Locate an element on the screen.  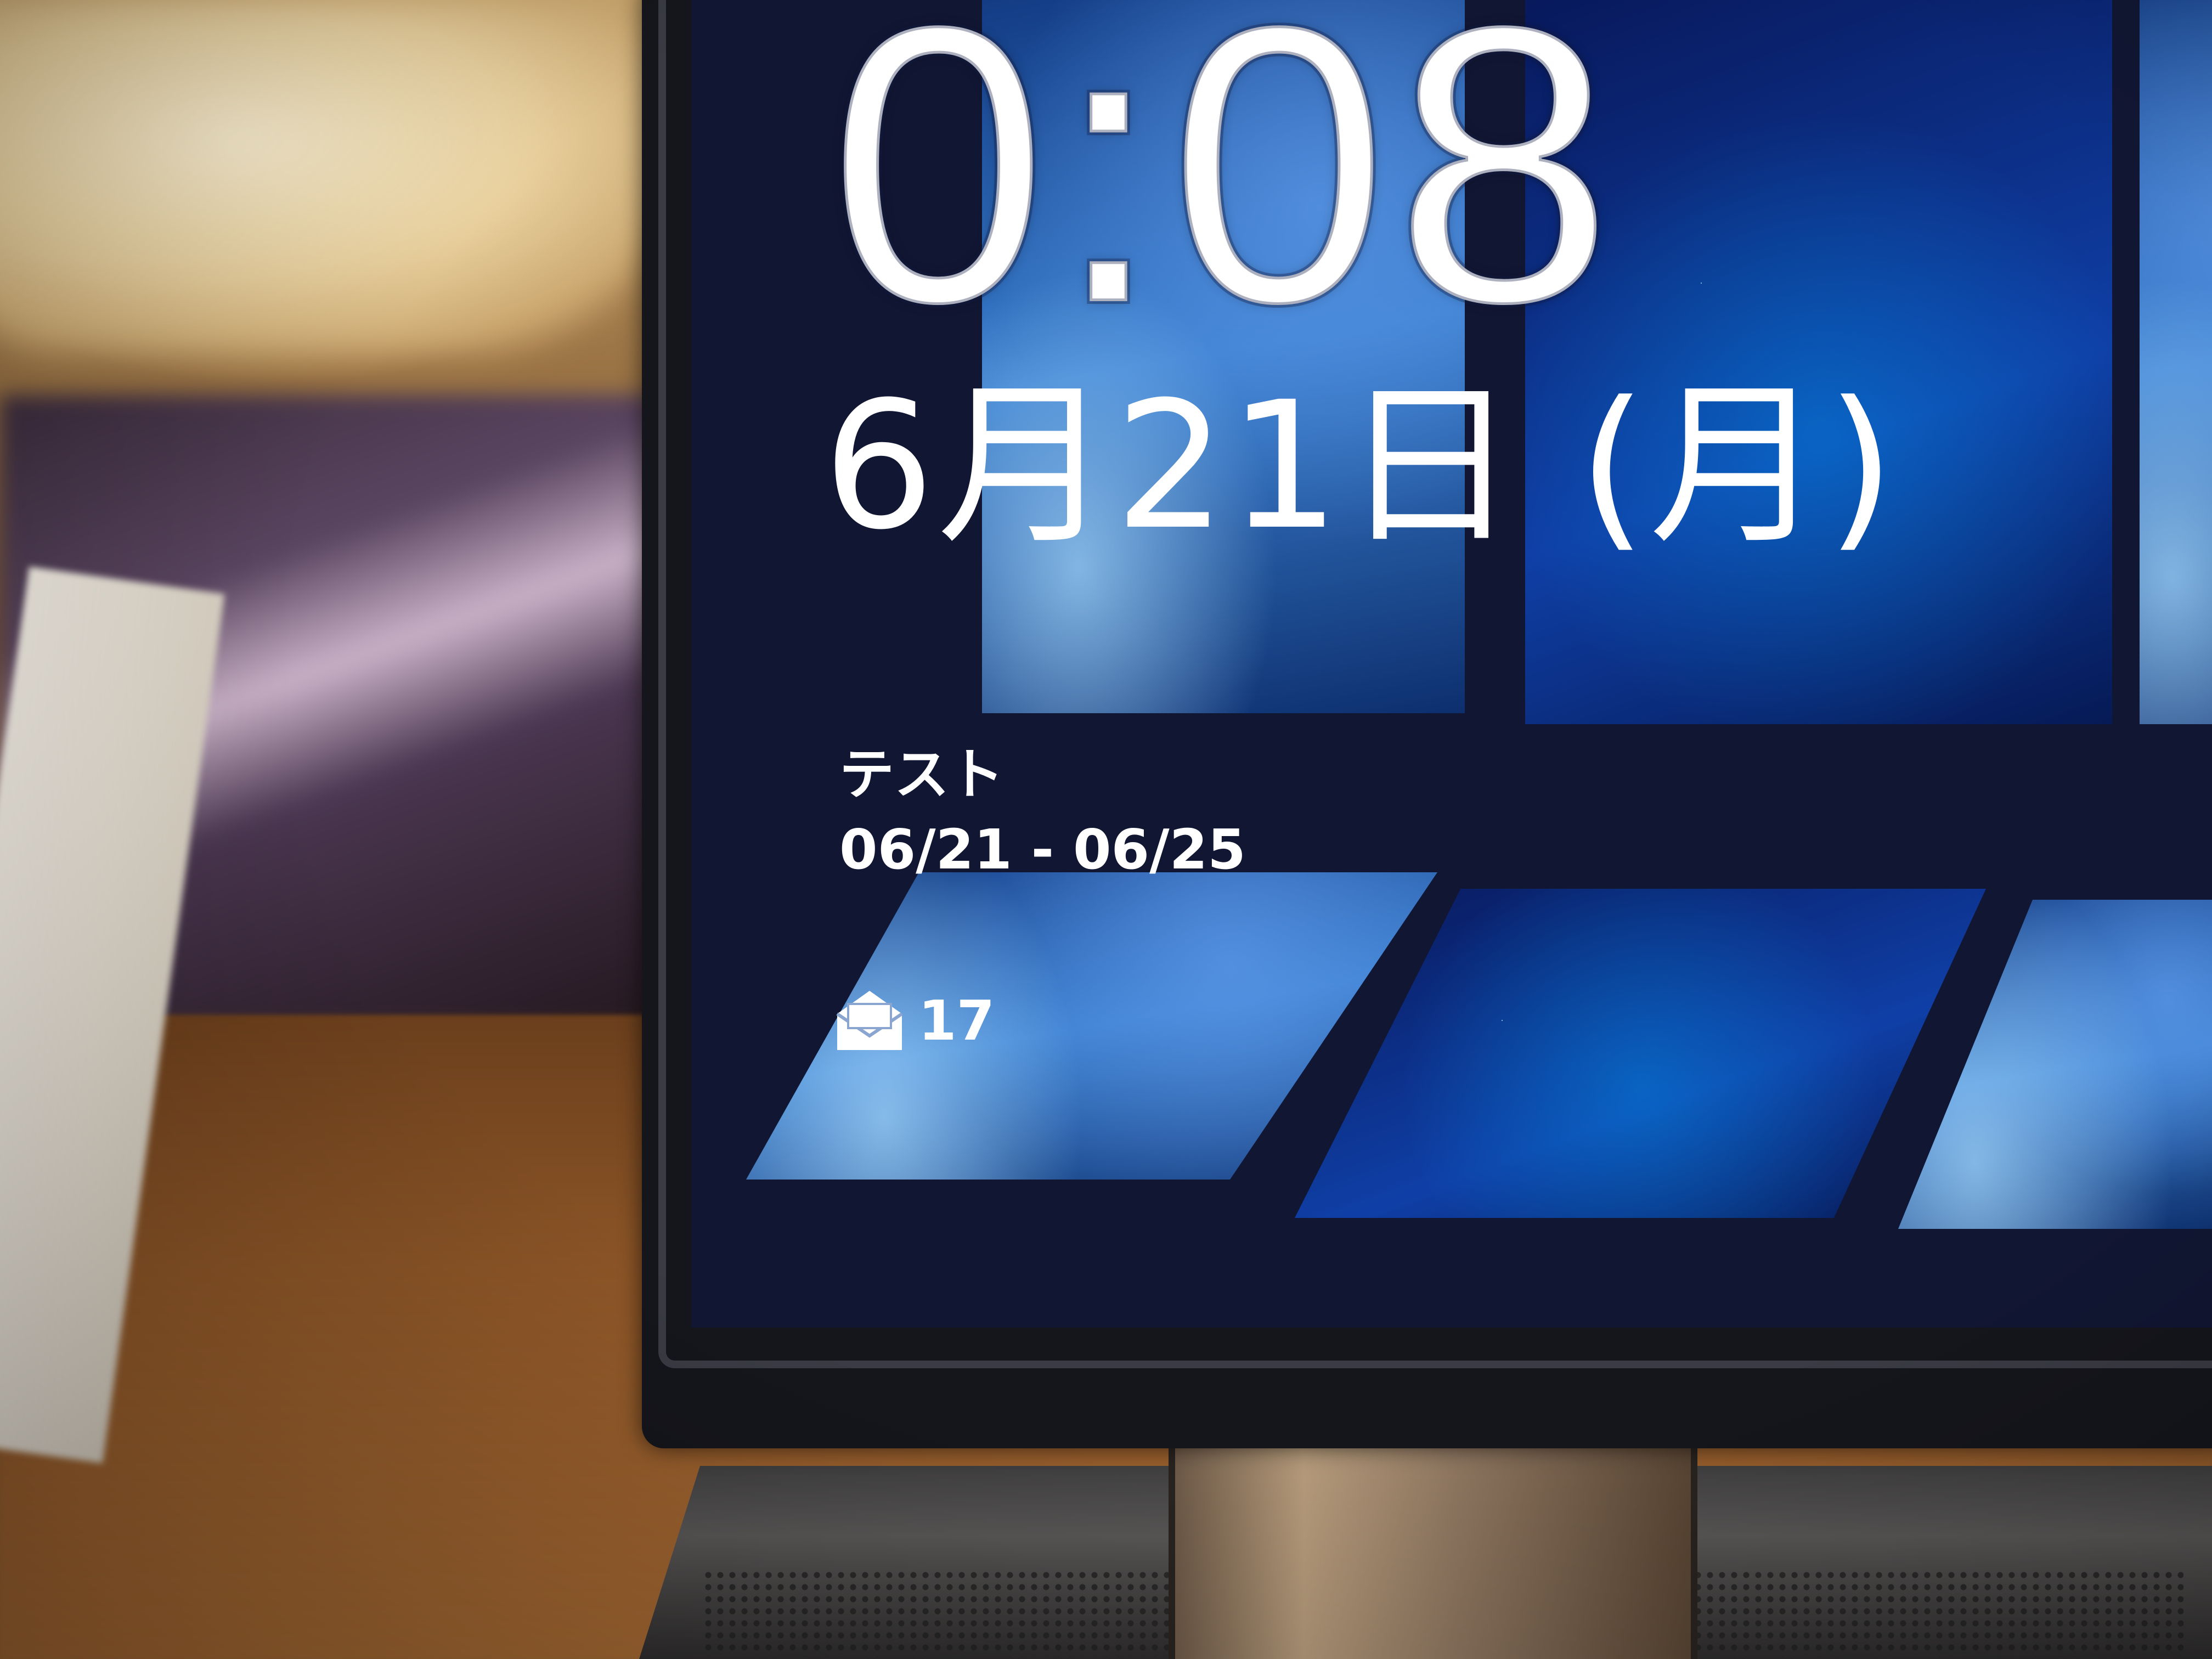
calendar-event-range: 06/21 - 06/25 is located at coordinates (1042, 849).